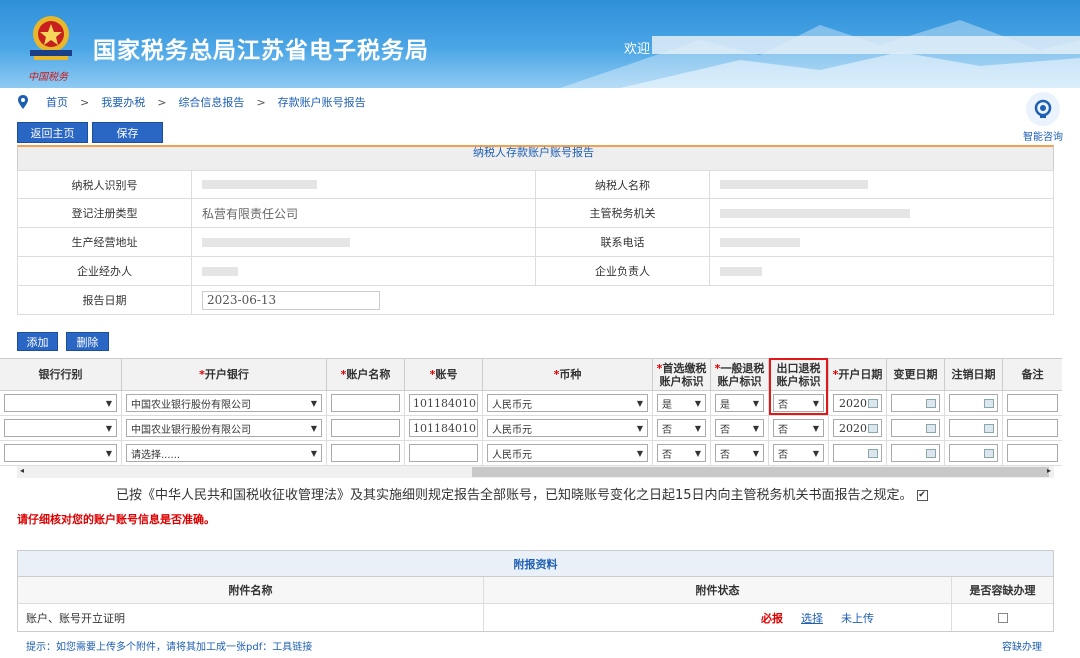  I want to click on open-date-cell: 2020, so click(858, 428).